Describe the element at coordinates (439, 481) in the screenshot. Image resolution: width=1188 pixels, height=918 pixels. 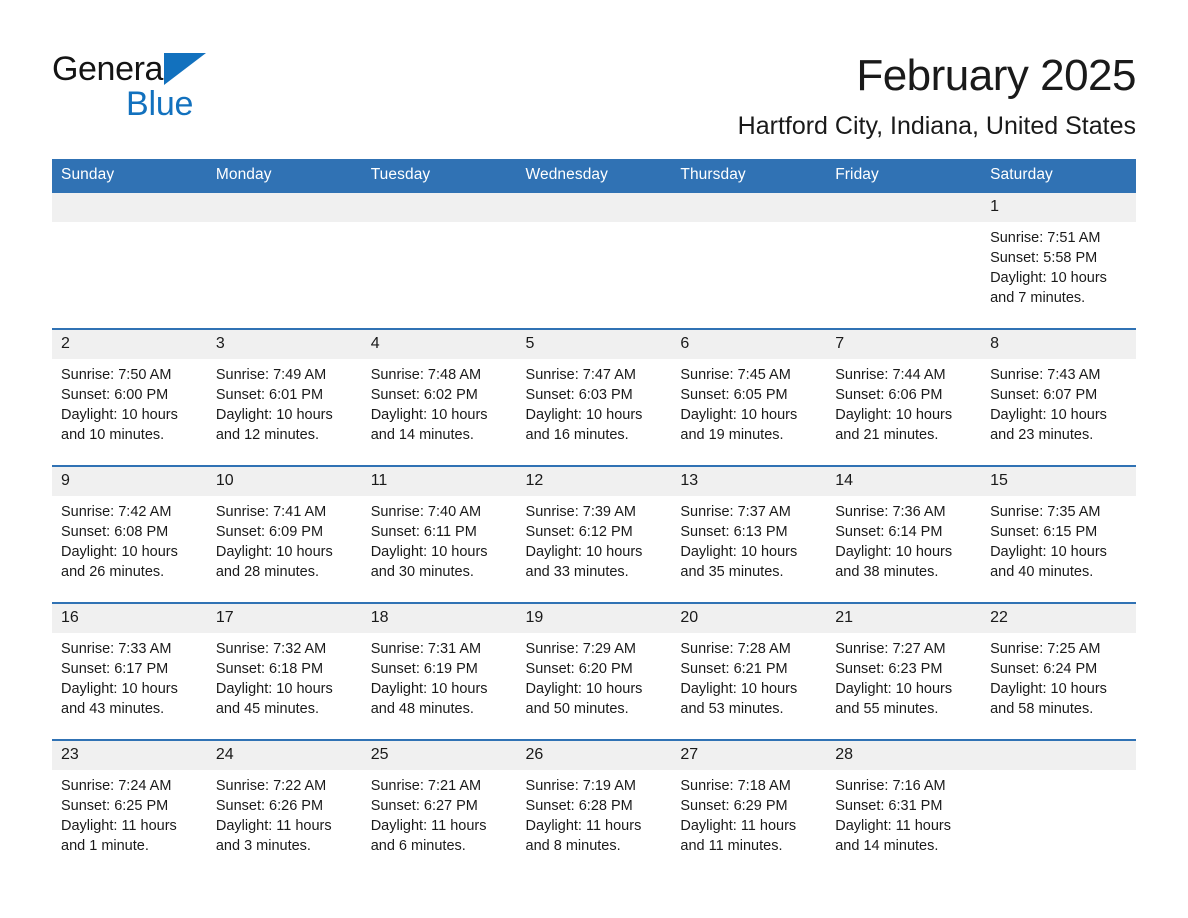
I see `day-number: 11` at that location.